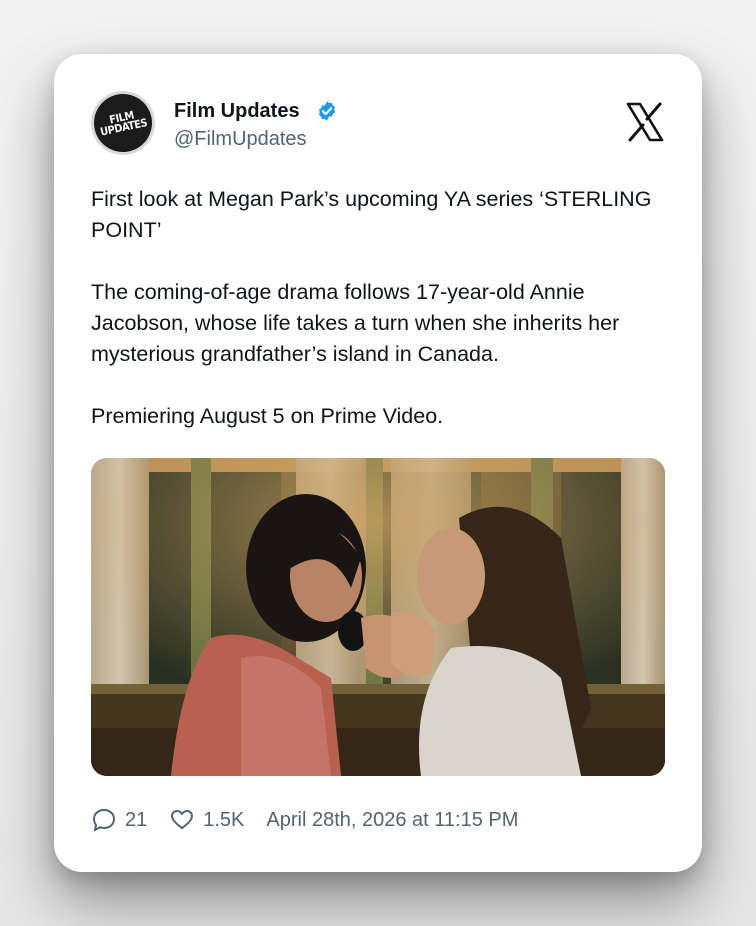 This screenshot has width=756, height=926. I want to click on tweet-paragraph-3: Premiering August 5 on Prime Video., so click(267, 416).